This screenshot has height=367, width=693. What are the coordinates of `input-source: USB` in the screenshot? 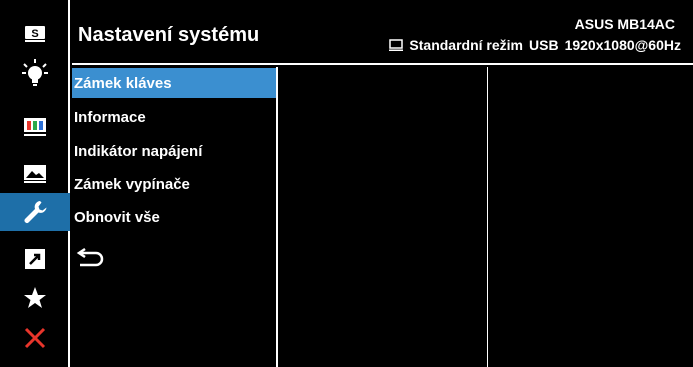 It's located at (544, 45).